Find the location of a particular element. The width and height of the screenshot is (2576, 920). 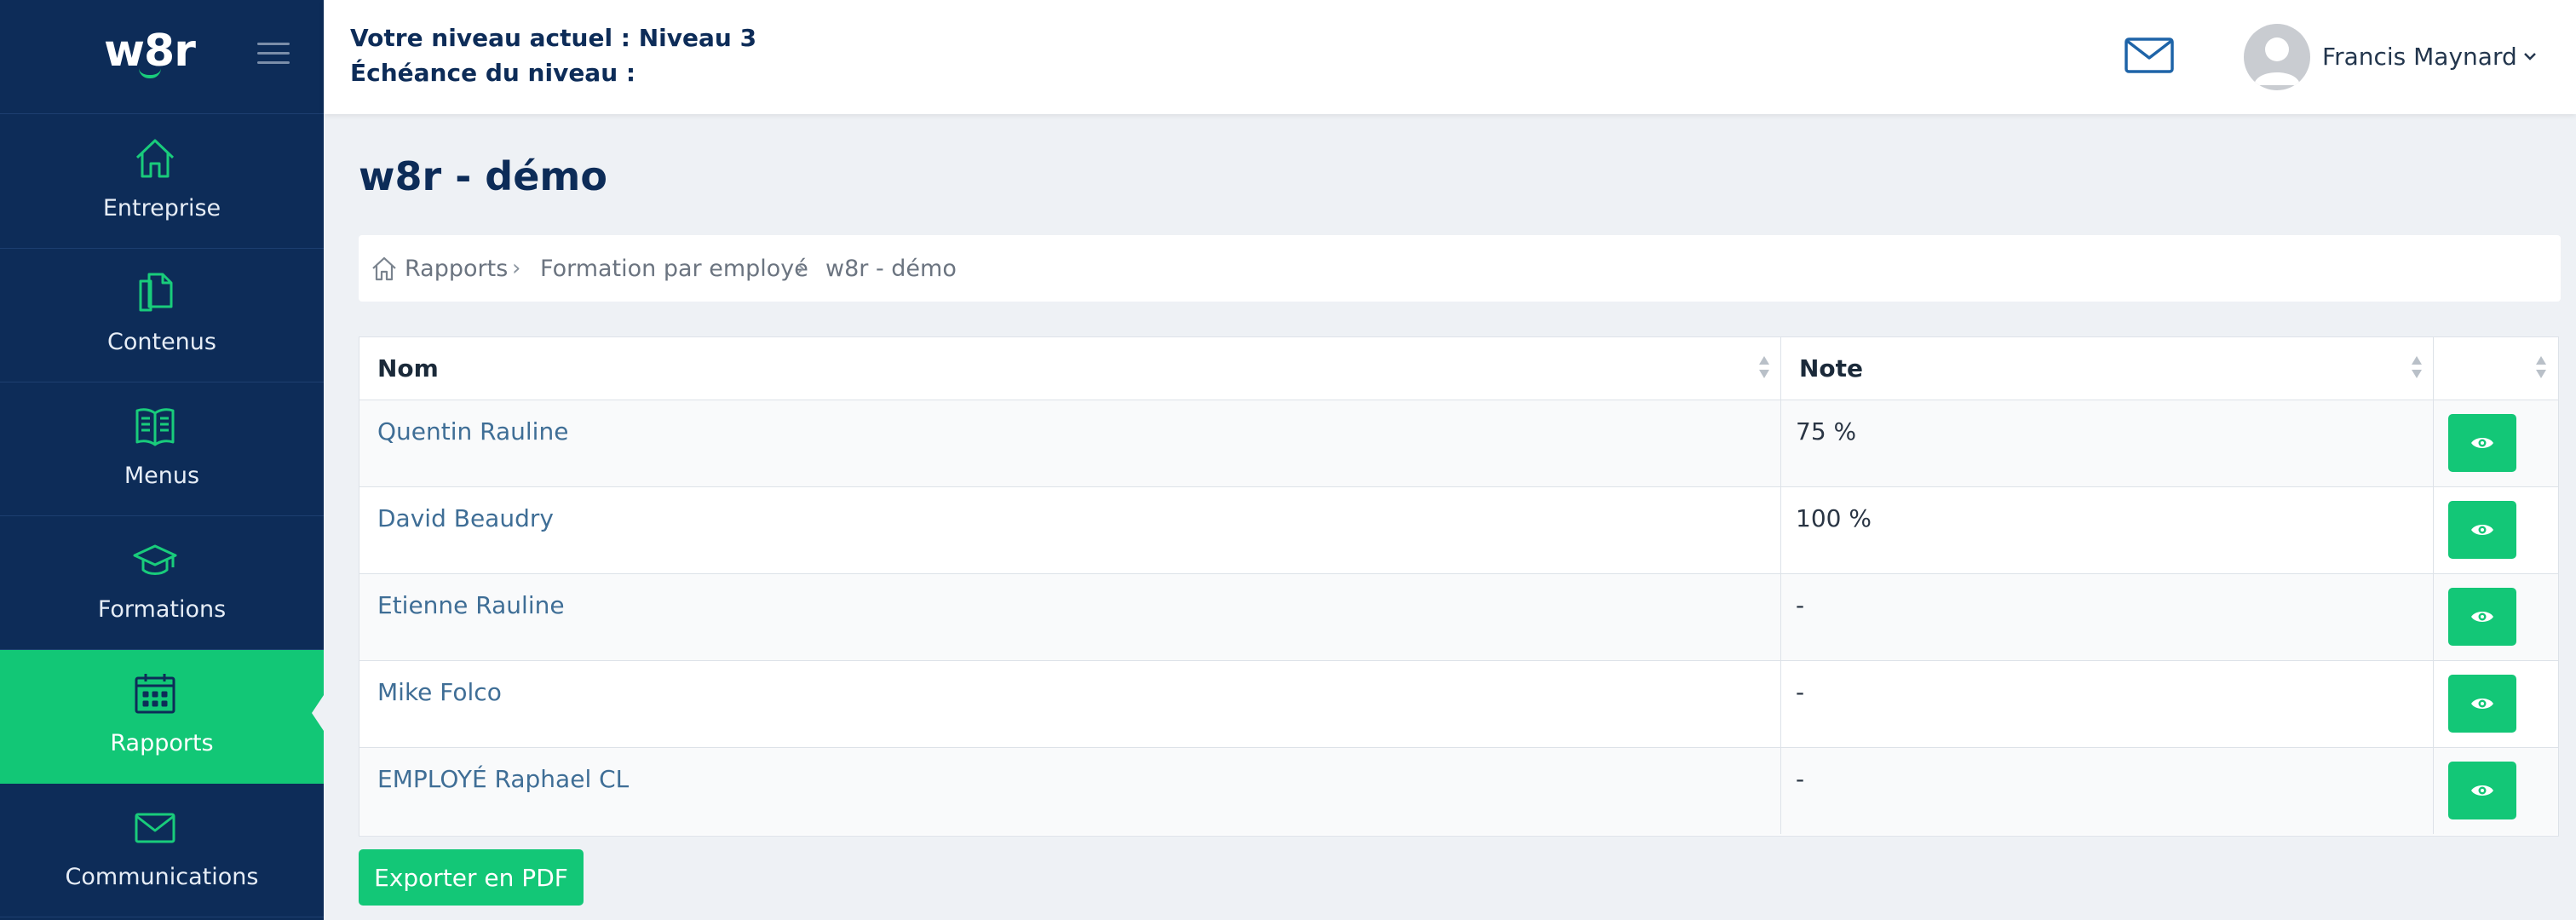

sidebar-item-label: Communications is located at coordinates (162, 877).